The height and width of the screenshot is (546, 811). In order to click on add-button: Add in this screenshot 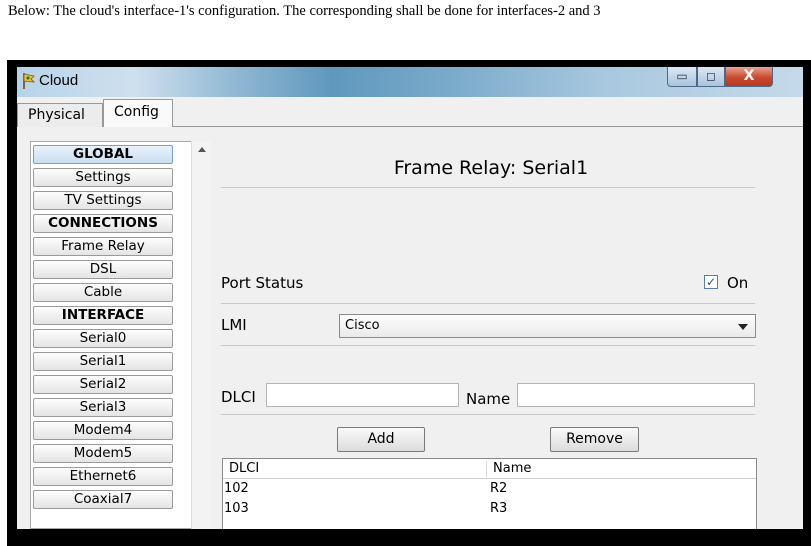, I will do `click(381, 439)`.